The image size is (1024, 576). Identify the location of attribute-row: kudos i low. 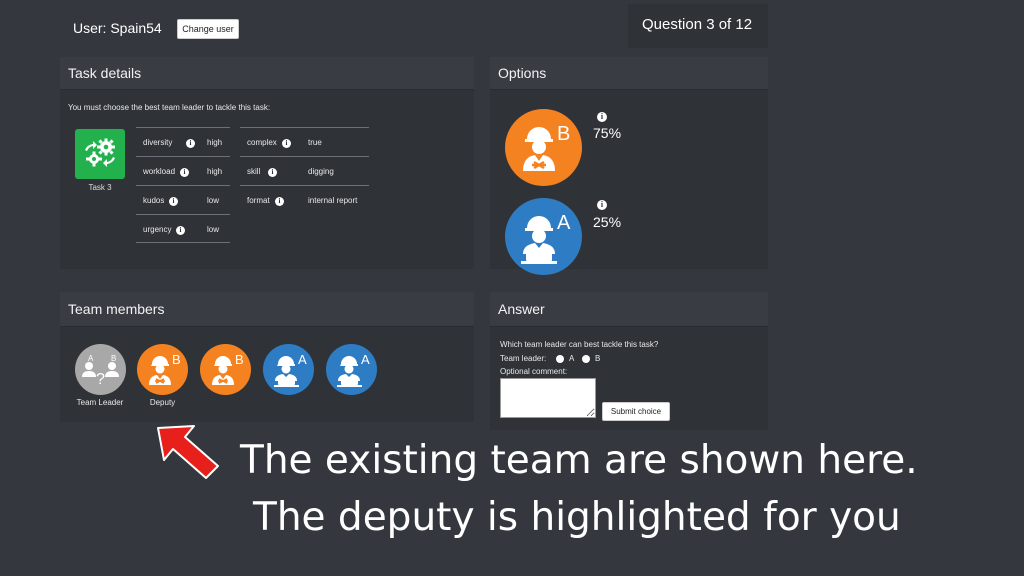
(183, 199).